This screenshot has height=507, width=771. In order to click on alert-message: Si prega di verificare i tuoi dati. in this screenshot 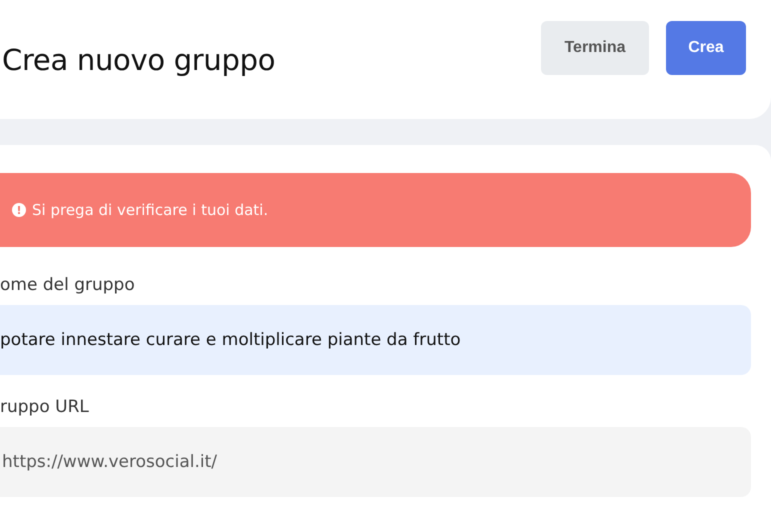, I will do `click(150, 210)`.